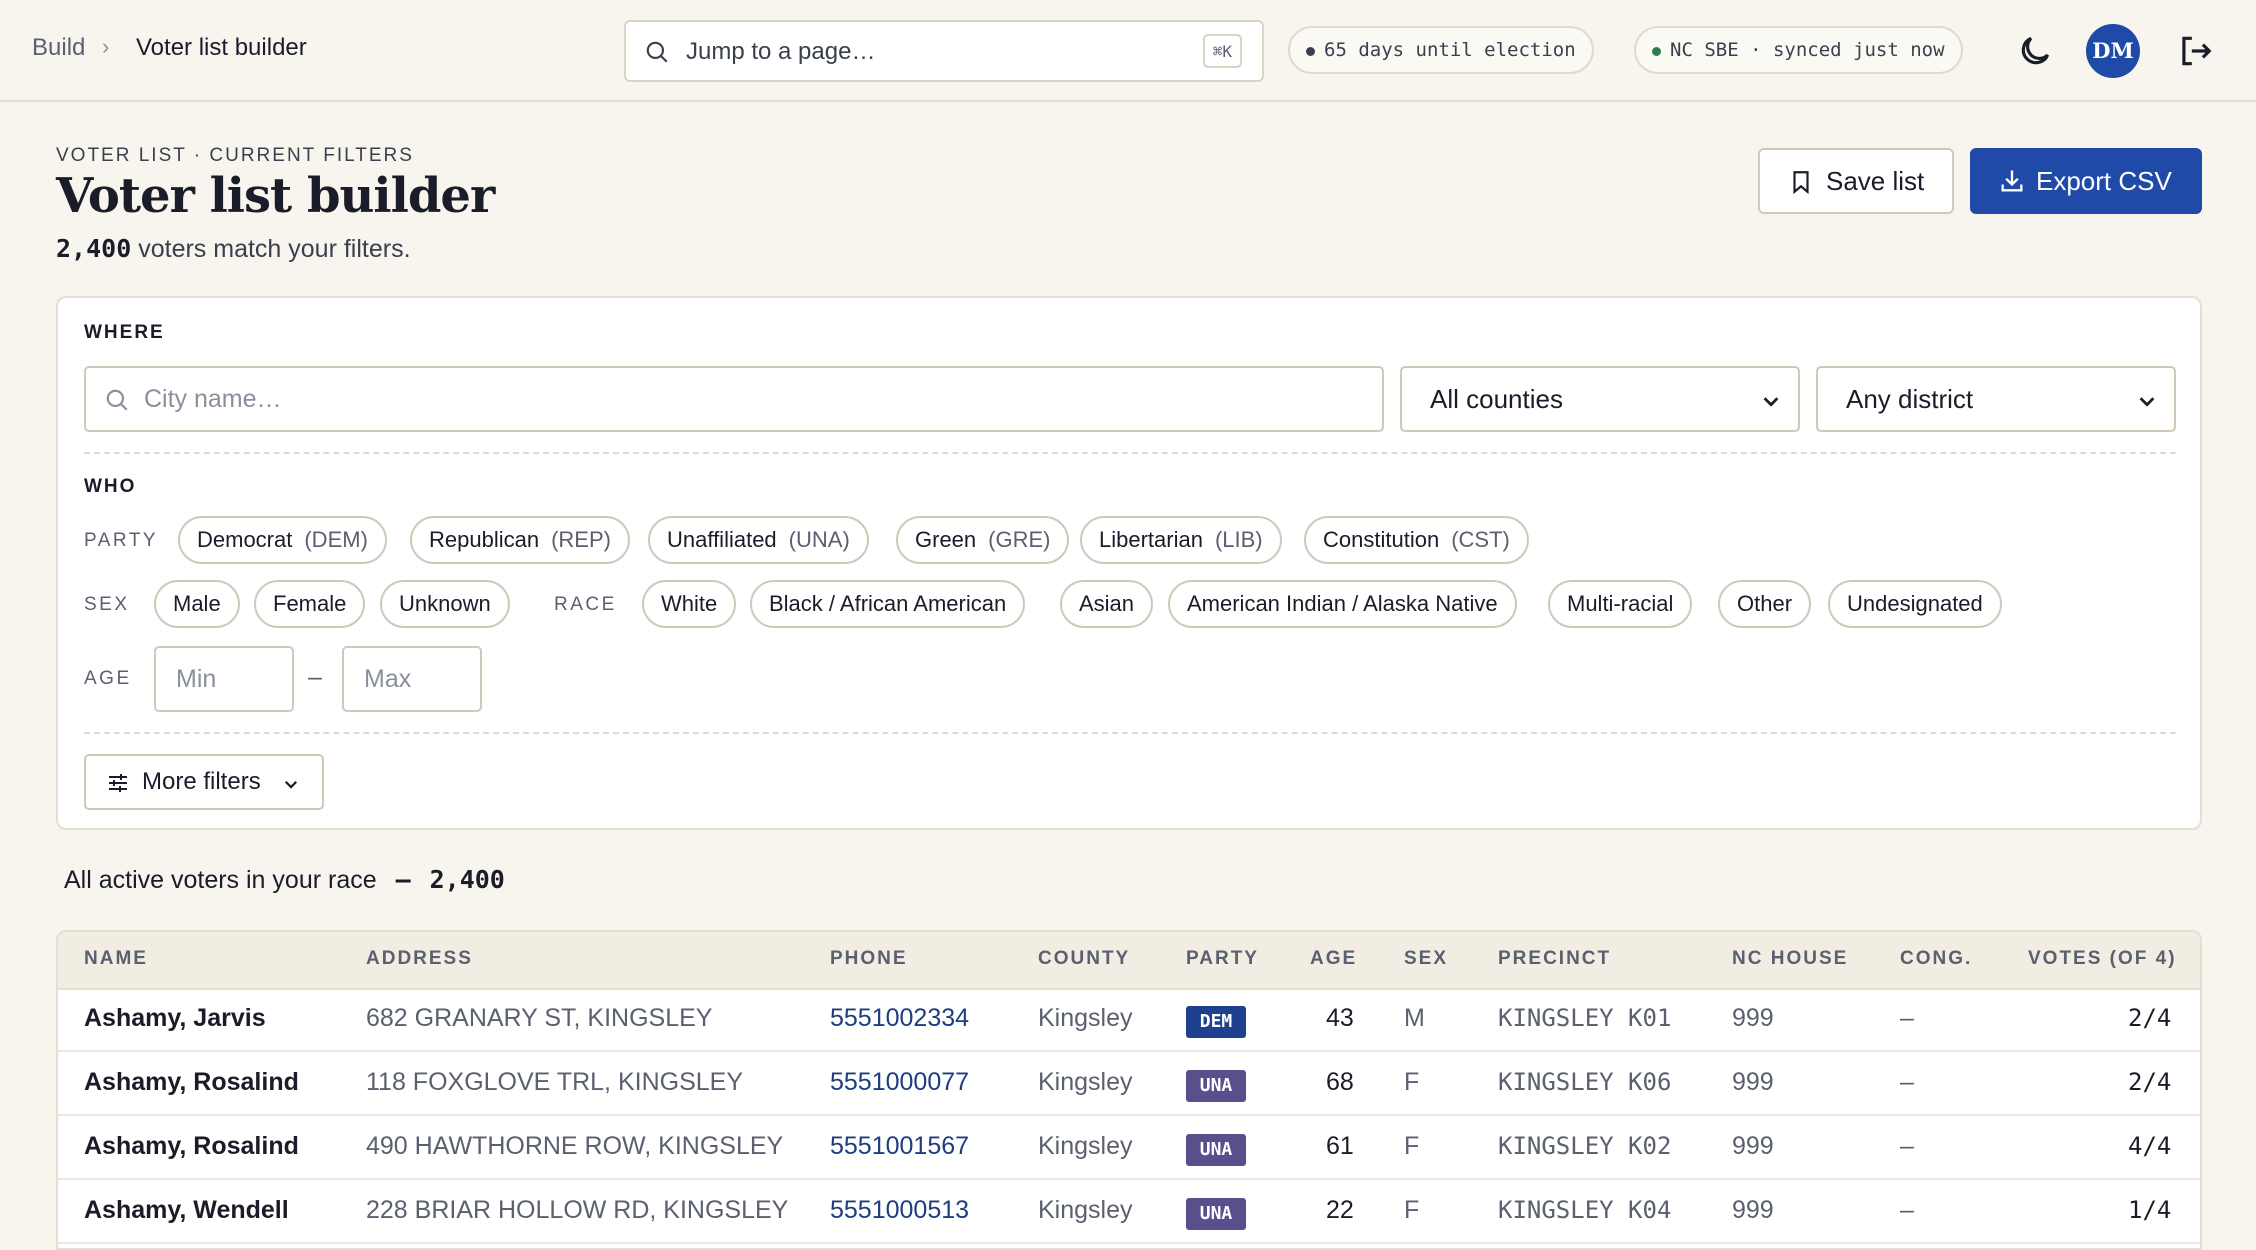 This screenshot has height=1250, width=2256. What do you see at coordinates (221, 47) in the screenshot?
I see `breadcrumb-current: Voter list builder` at bounding box center [221, 47].